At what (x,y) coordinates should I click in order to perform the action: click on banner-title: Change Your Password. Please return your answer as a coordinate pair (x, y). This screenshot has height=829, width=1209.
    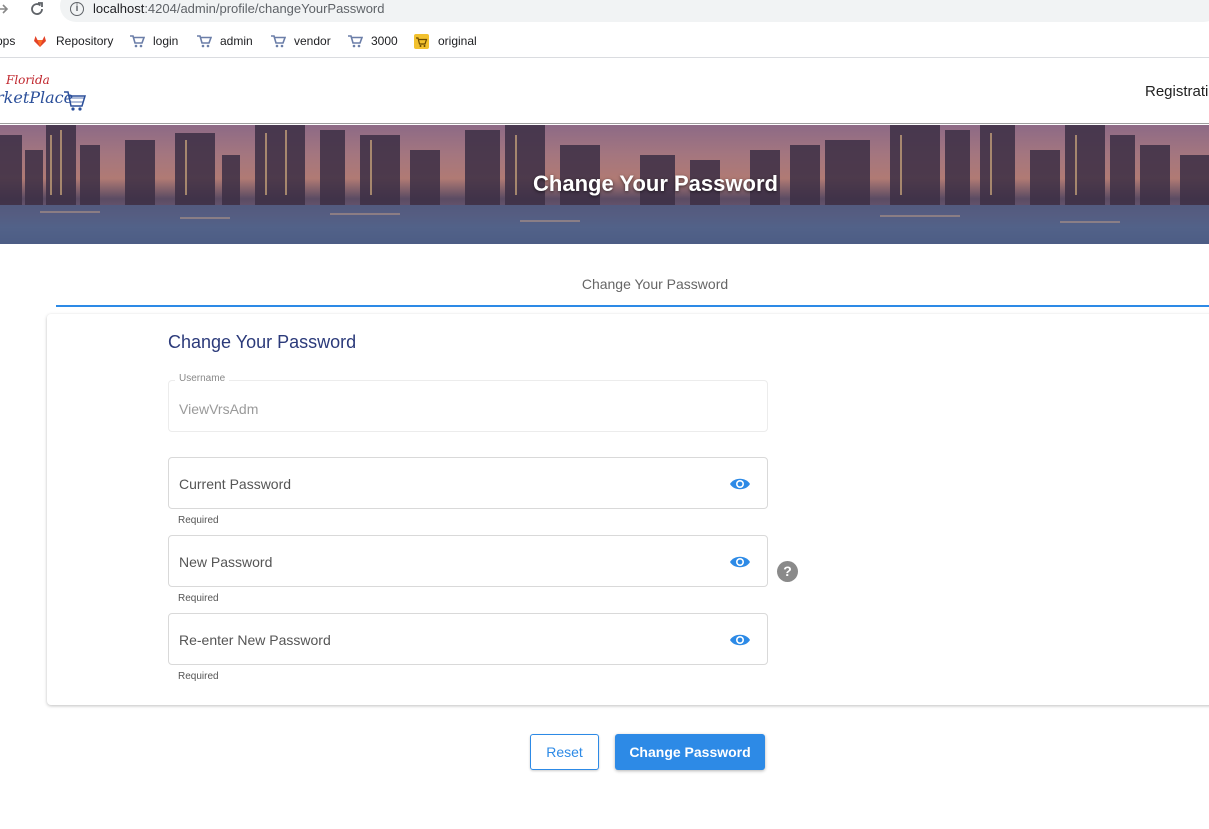
    Looking at the image, I should click on (655, 183).